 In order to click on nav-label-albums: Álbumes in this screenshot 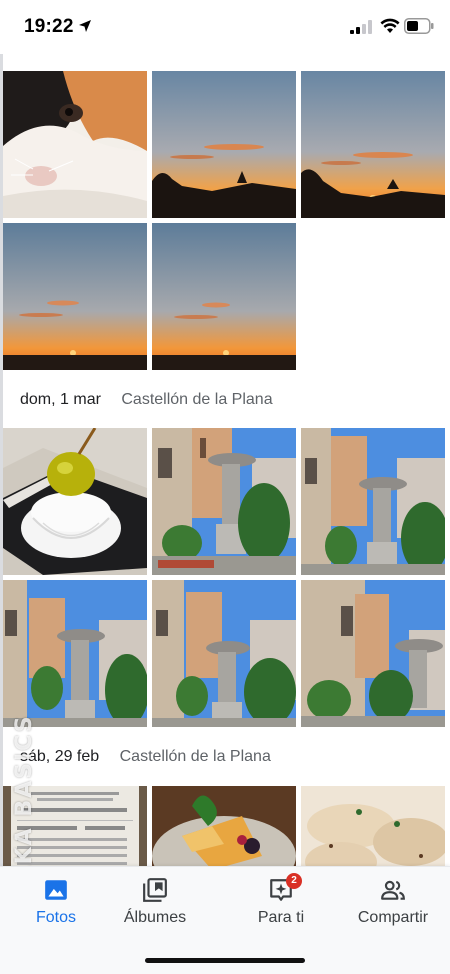, I will do `click(155, 917)`.